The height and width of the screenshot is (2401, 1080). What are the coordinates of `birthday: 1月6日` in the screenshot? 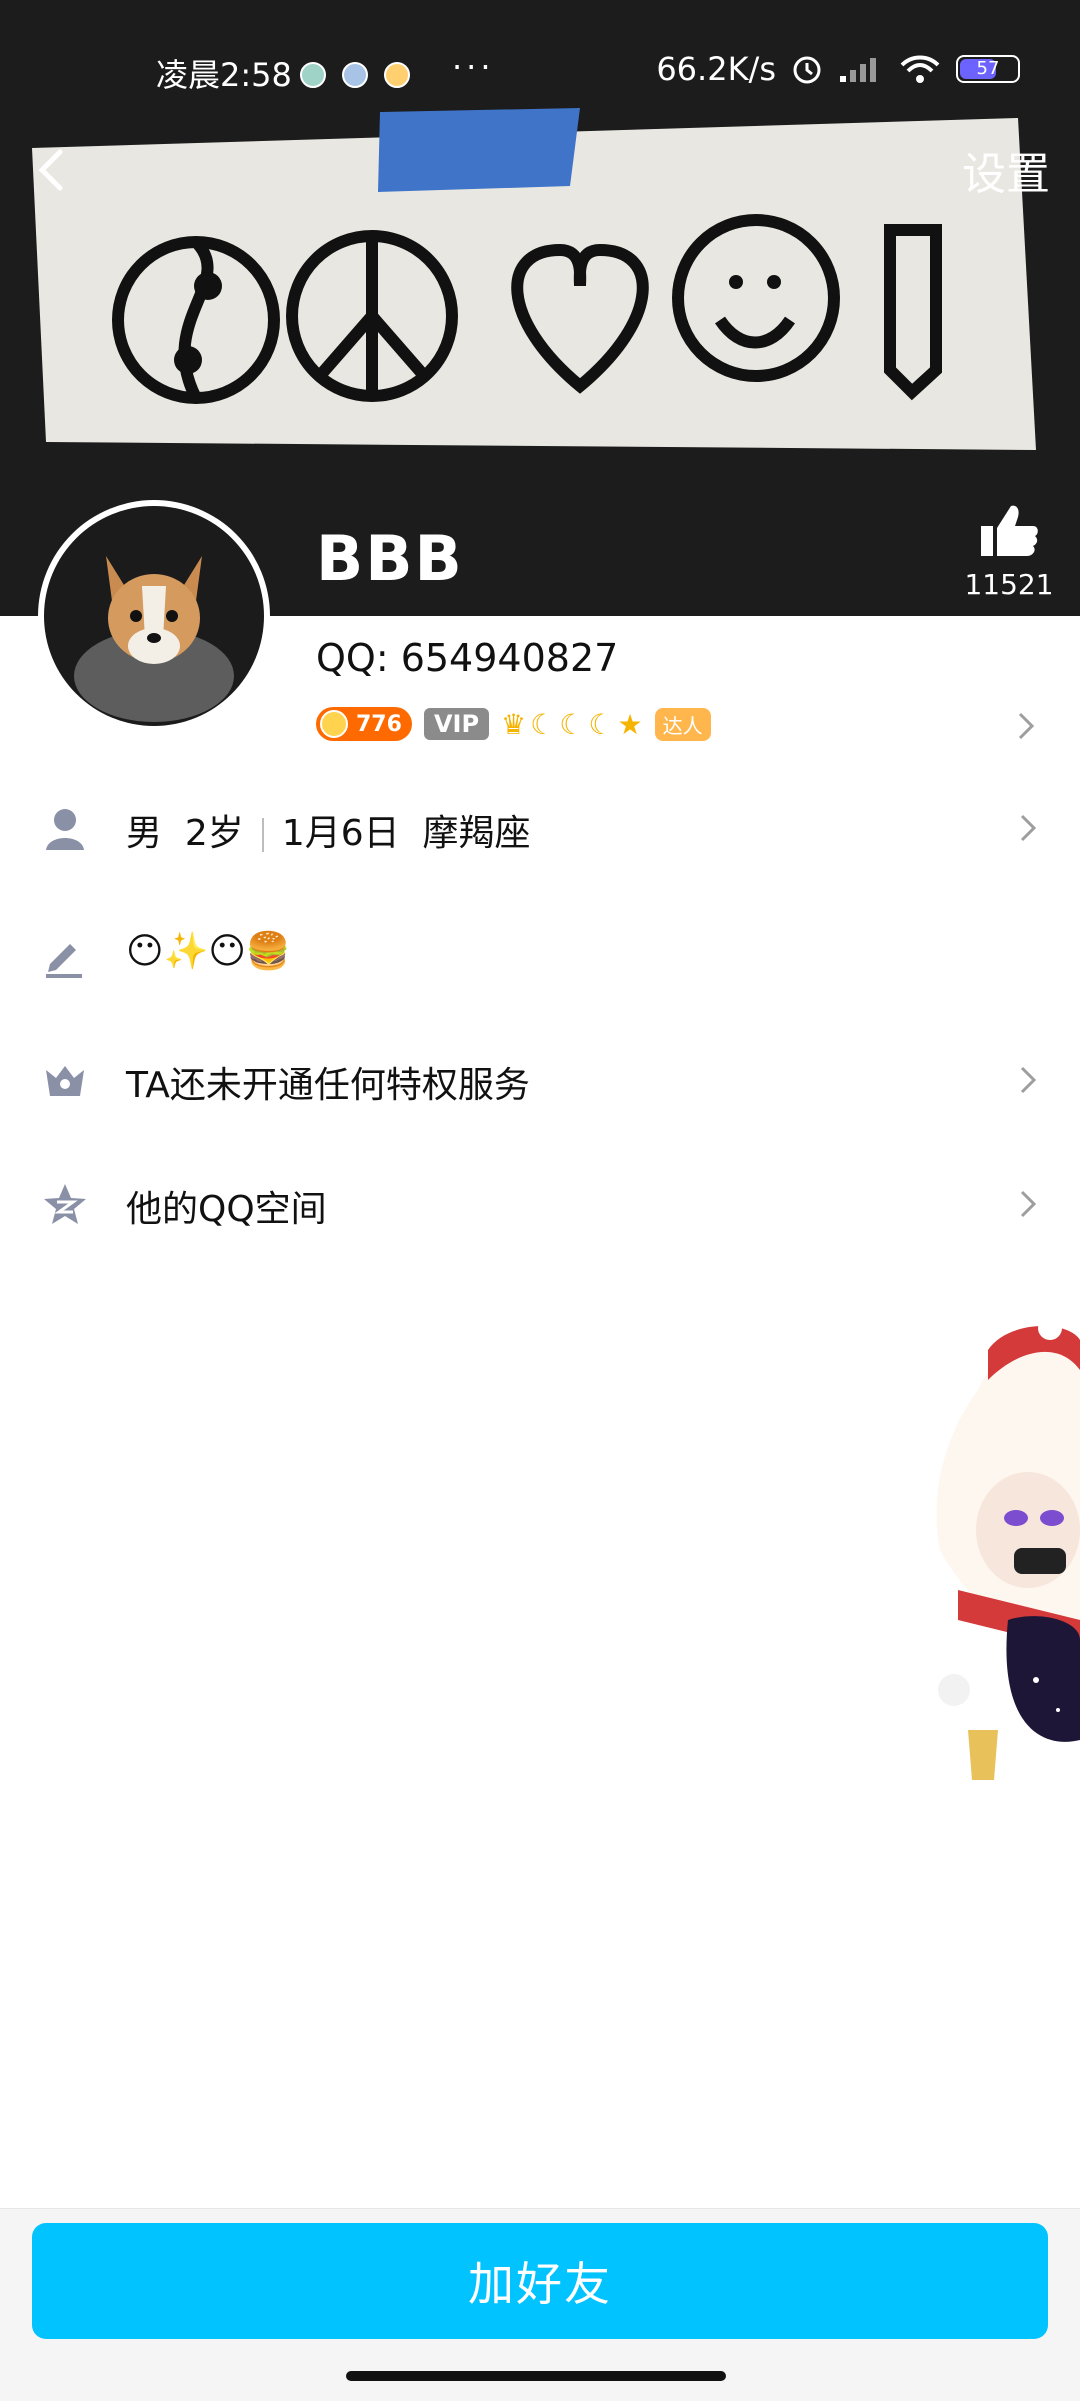 It's located at (340, 833).